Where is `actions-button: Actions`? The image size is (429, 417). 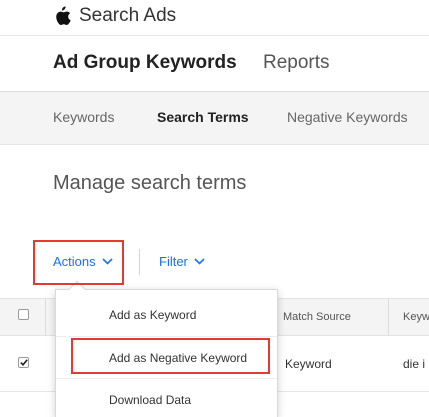
actions-button: Actions is located at coordinates (83, 261).